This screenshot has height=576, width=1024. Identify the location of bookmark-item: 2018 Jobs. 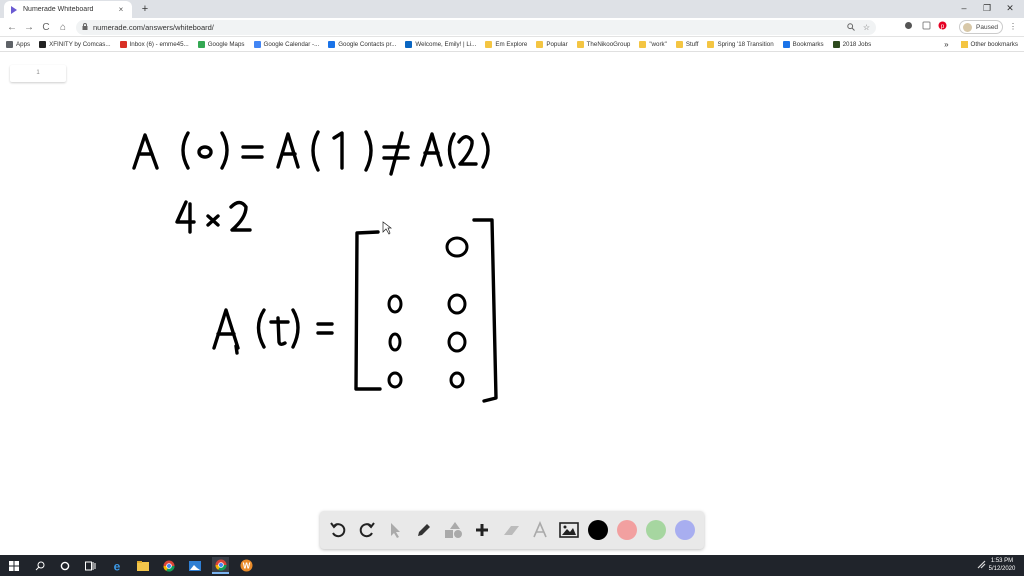
(851, 44).